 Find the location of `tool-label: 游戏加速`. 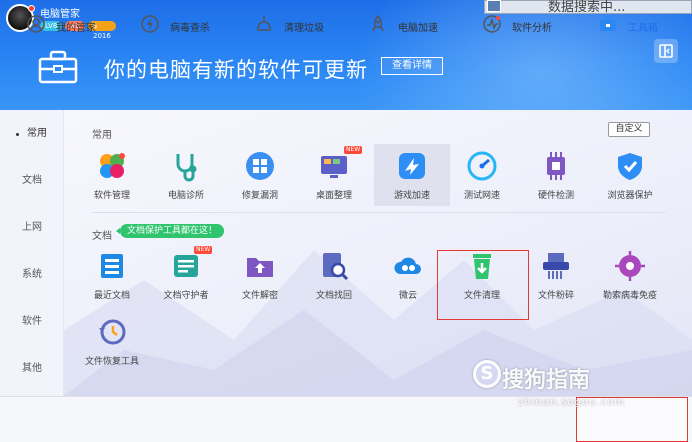

tool-label: 游戏加速 is located at coordinates (411, 196).